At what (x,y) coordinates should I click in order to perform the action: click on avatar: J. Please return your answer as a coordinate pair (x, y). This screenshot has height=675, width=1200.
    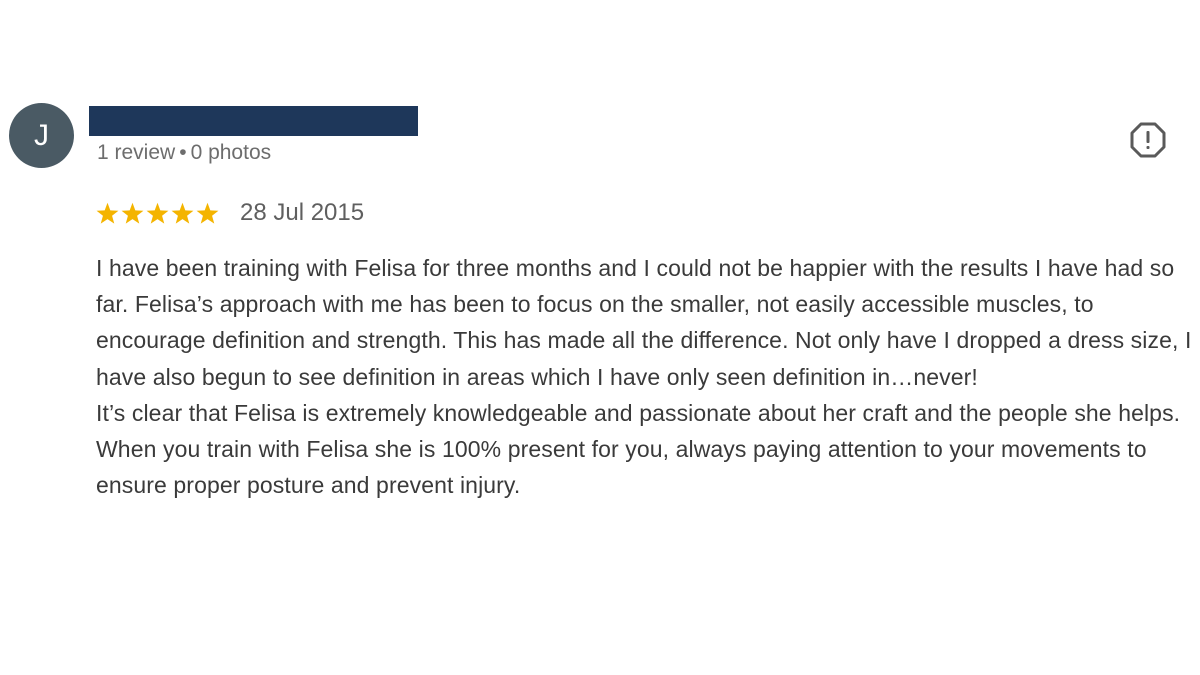
    Looking at the image, I should click on (41, 135).